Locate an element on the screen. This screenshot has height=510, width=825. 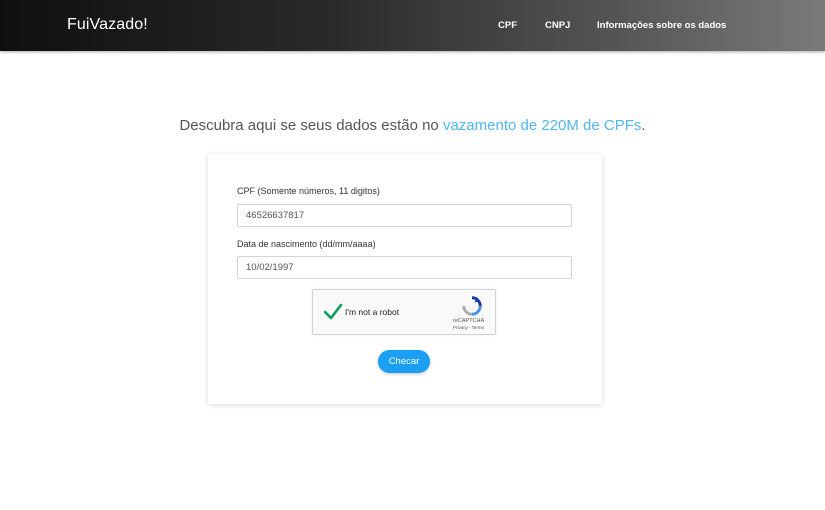
headline-text: Descubra aqui se seus dados estão no is located at coordinates (311, 125).